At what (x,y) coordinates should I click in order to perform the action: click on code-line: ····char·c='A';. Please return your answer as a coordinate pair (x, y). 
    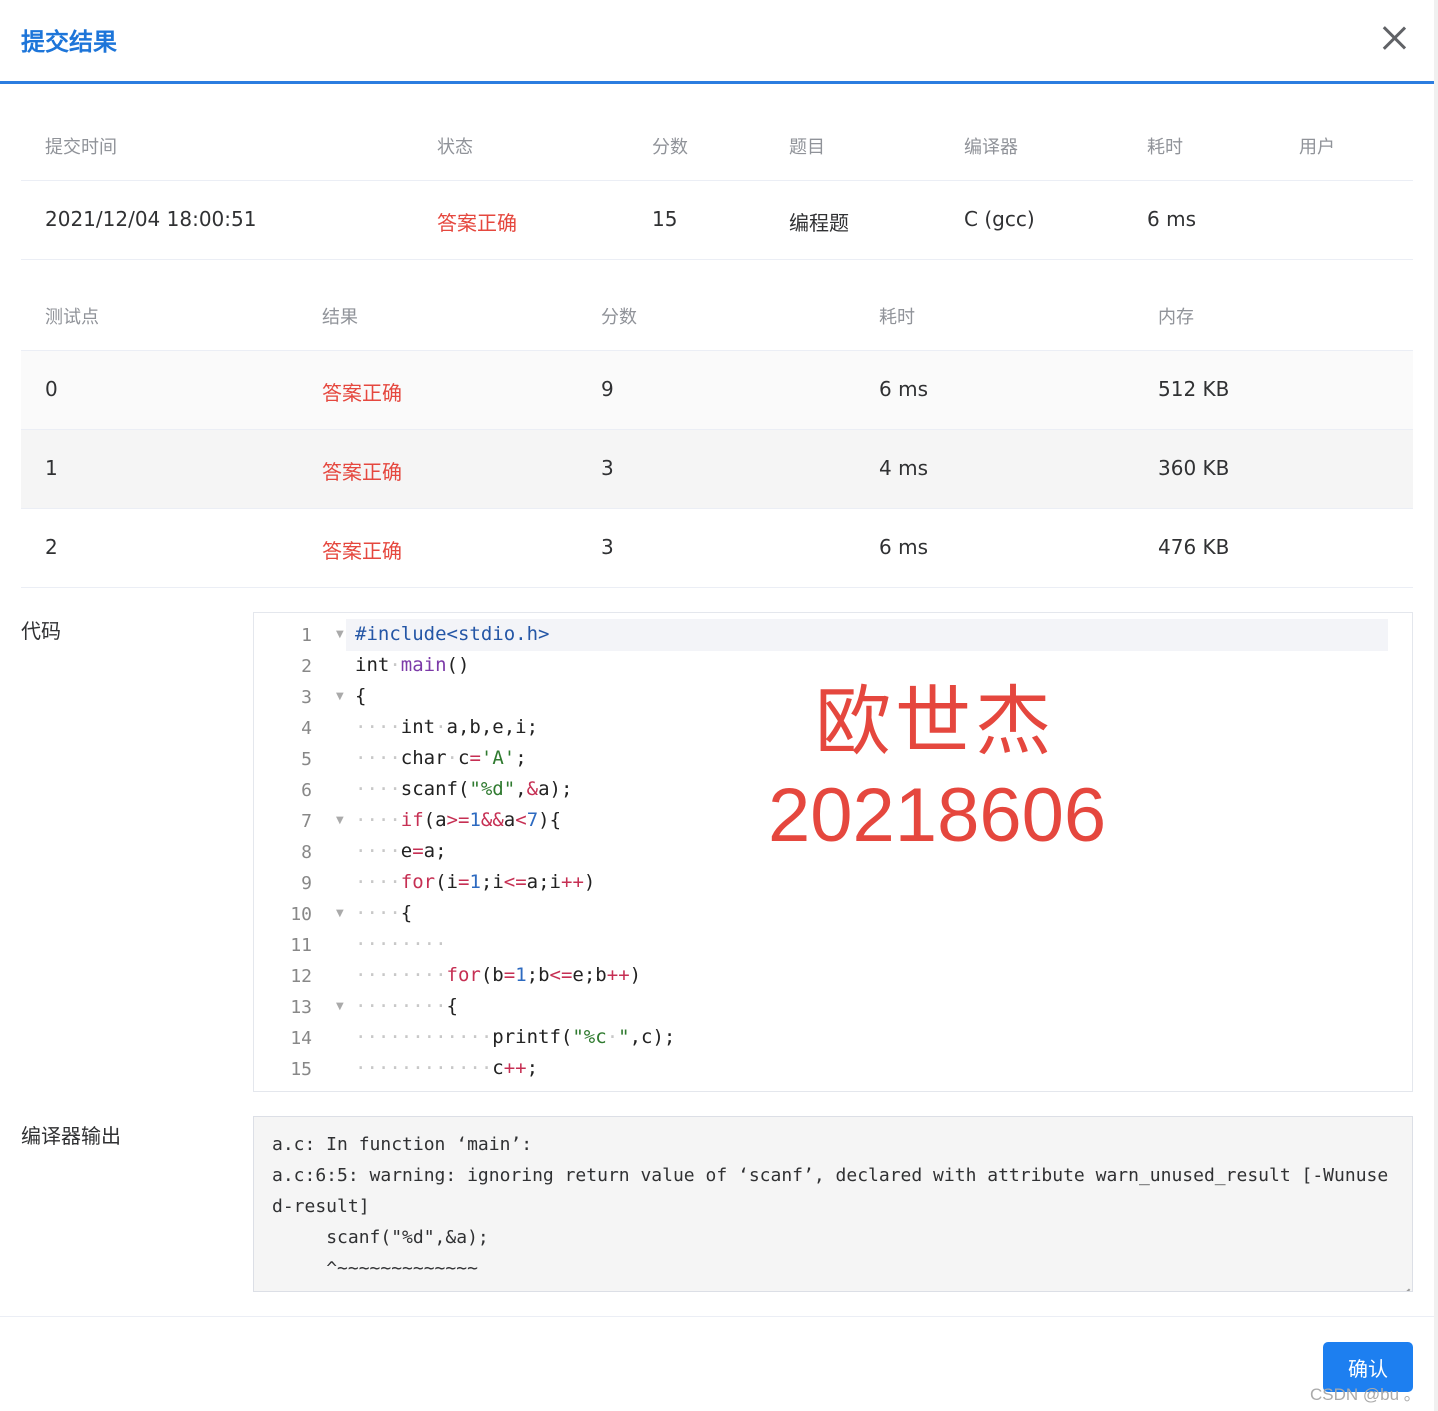
    Looking at the image, I should click on (441, 758).